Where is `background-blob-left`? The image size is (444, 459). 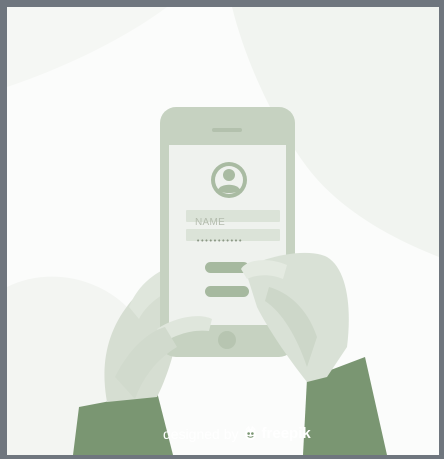 background-blob-left is located at coordinates (87, 47).